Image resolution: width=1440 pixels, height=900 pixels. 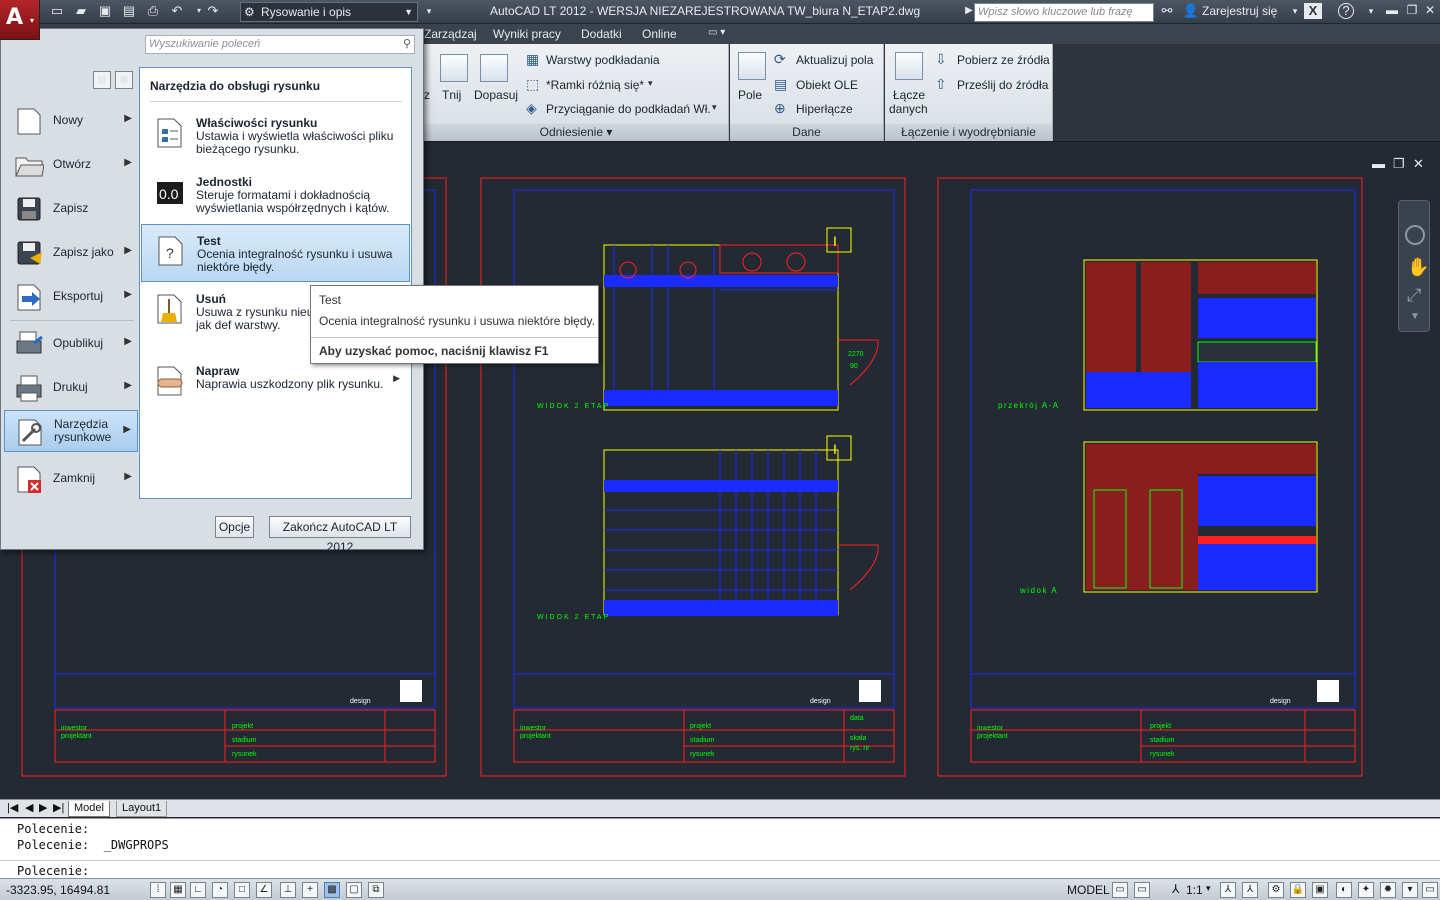 What do you see at coordinates (1415, 316) in the screenshot?
I see `navbar-menu-icon: ▼` at bounding box center [1415, 316].